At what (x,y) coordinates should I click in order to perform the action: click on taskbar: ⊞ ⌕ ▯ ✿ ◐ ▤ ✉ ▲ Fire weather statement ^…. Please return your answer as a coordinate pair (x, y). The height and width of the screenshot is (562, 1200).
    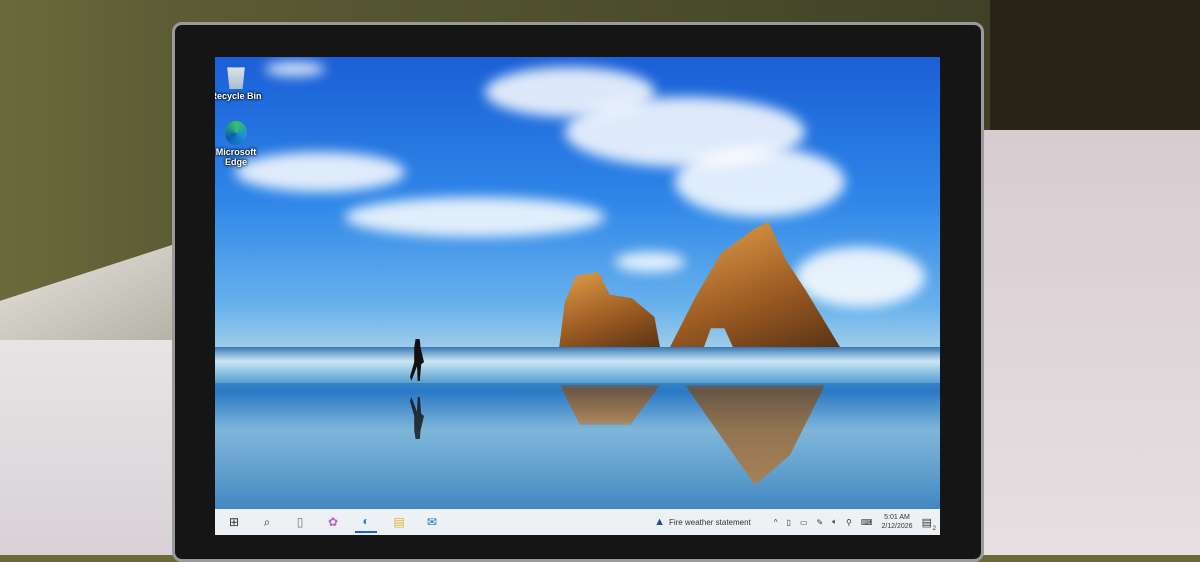
    Looking at the image, I should click on (577, 522).